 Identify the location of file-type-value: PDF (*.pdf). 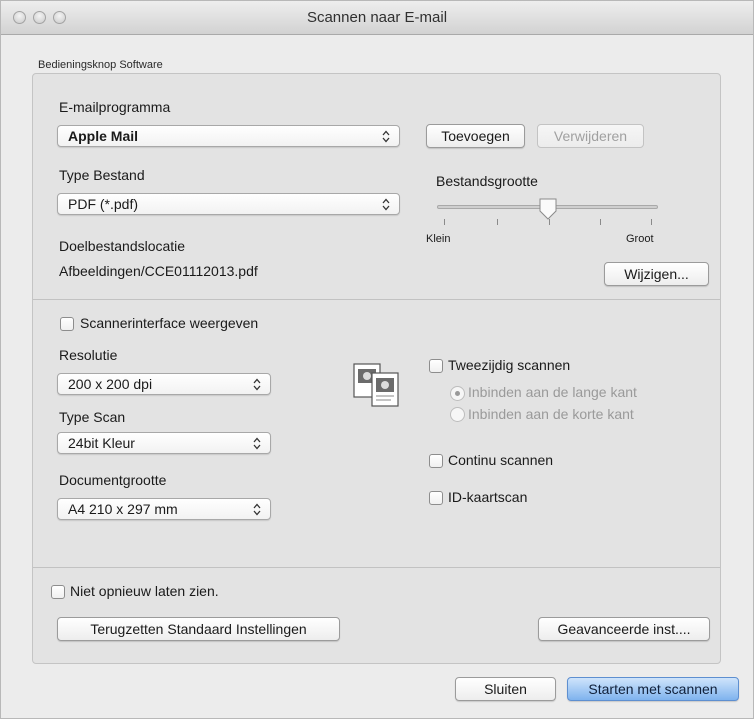
(103, 204).